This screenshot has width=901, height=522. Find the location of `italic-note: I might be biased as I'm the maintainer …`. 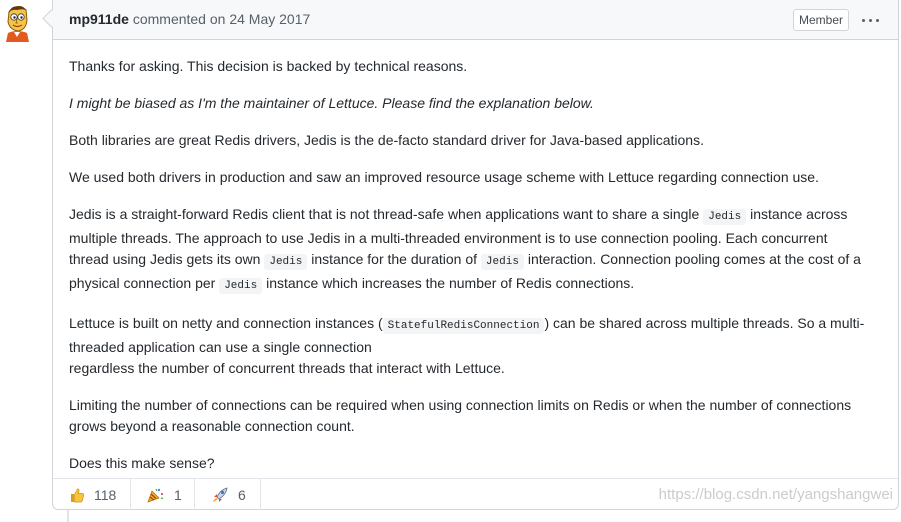

italic-note: I might be biased as I'm the maintainer … is located at coordinates (331, 103).